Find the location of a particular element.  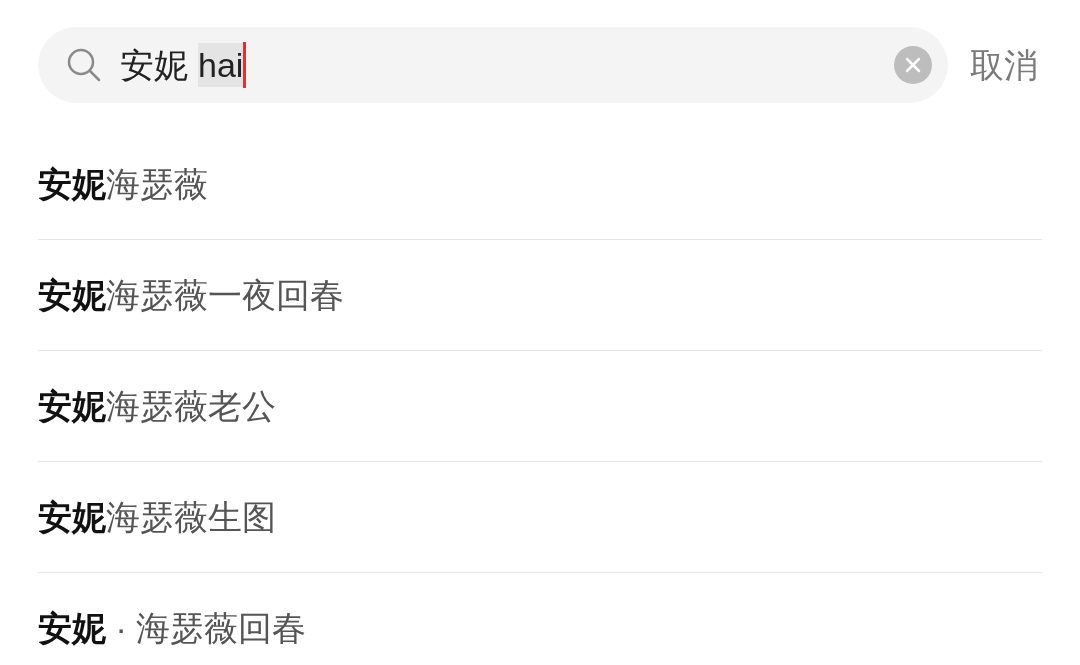

clear-button is located at coordinates (913, 65).